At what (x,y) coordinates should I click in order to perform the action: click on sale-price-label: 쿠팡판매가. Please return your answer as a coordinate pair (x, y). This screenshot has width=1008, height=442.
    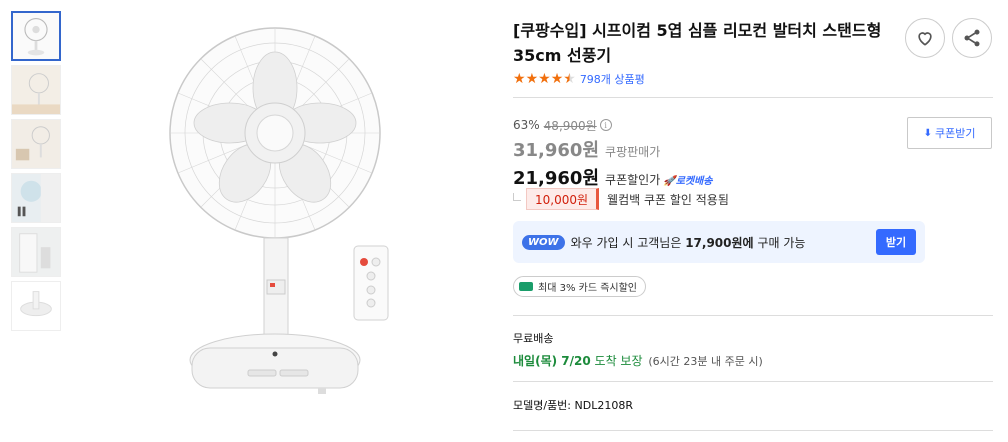
    Looking at the image, I should click on (633, 152).